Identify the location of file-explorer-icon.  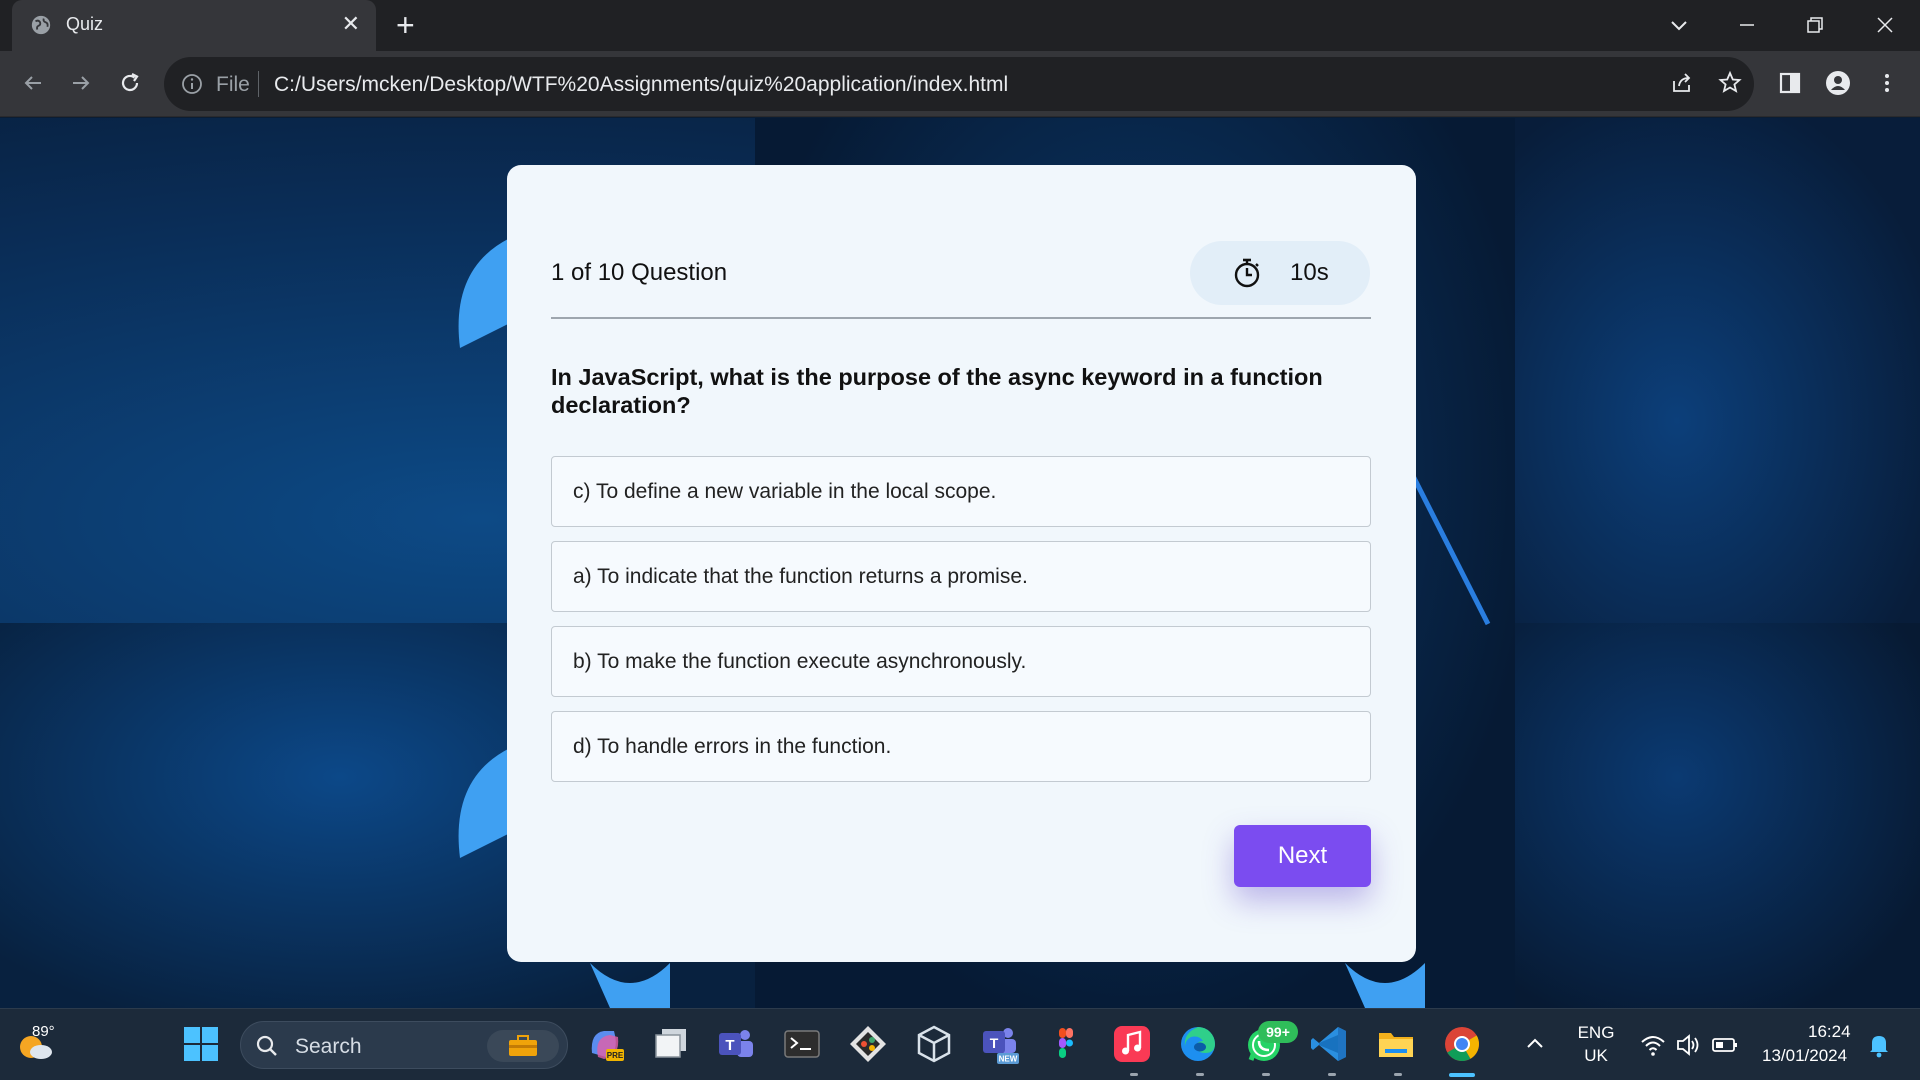
(1396, 1044).